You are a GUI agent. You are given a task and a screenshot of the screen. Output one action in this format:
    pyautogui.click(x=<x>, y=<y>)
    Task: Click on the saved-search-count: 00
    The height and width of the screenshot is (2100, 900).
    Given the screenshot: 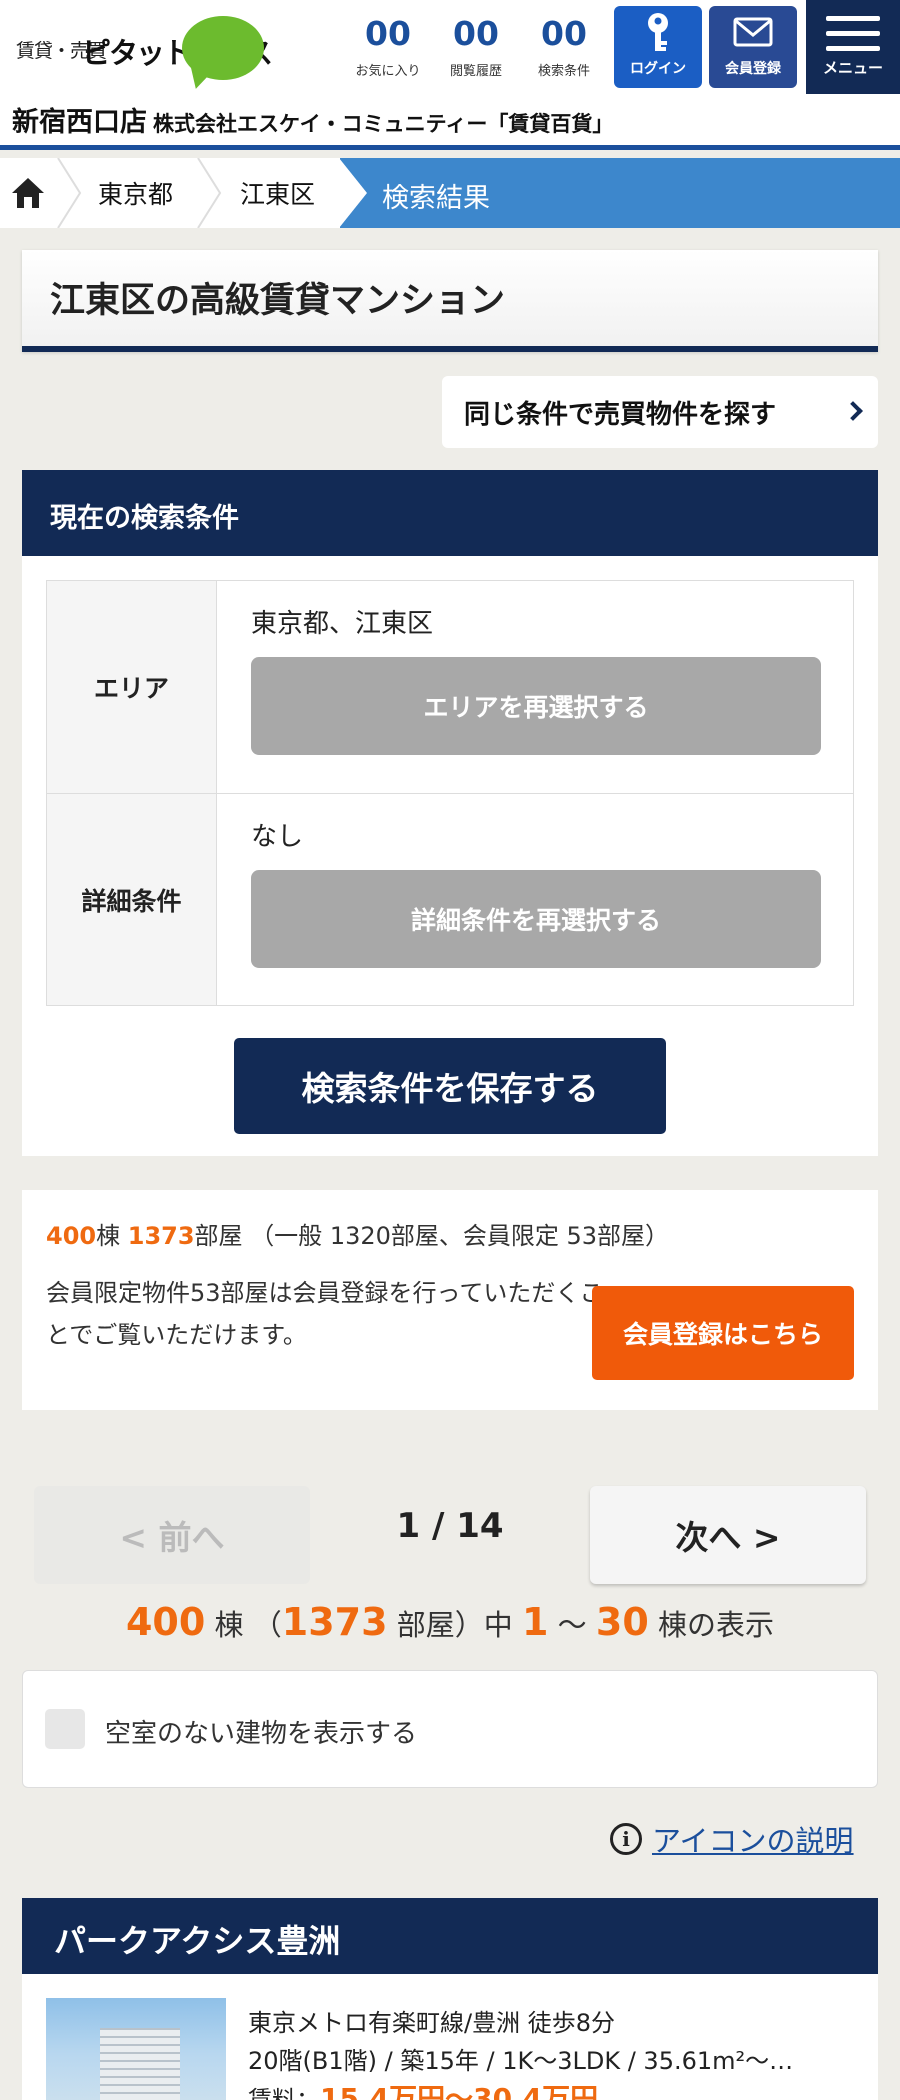 What is the action you would take?
    pyautogui.click(x=564, y=33)
    